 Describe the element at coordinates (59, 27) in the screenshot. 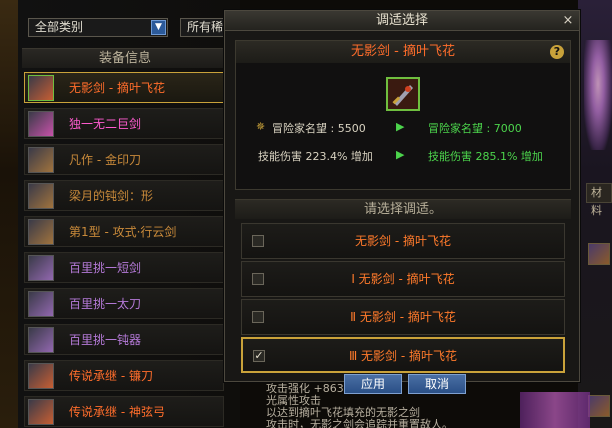

I see `category-select-value: 全部类别` at that location.